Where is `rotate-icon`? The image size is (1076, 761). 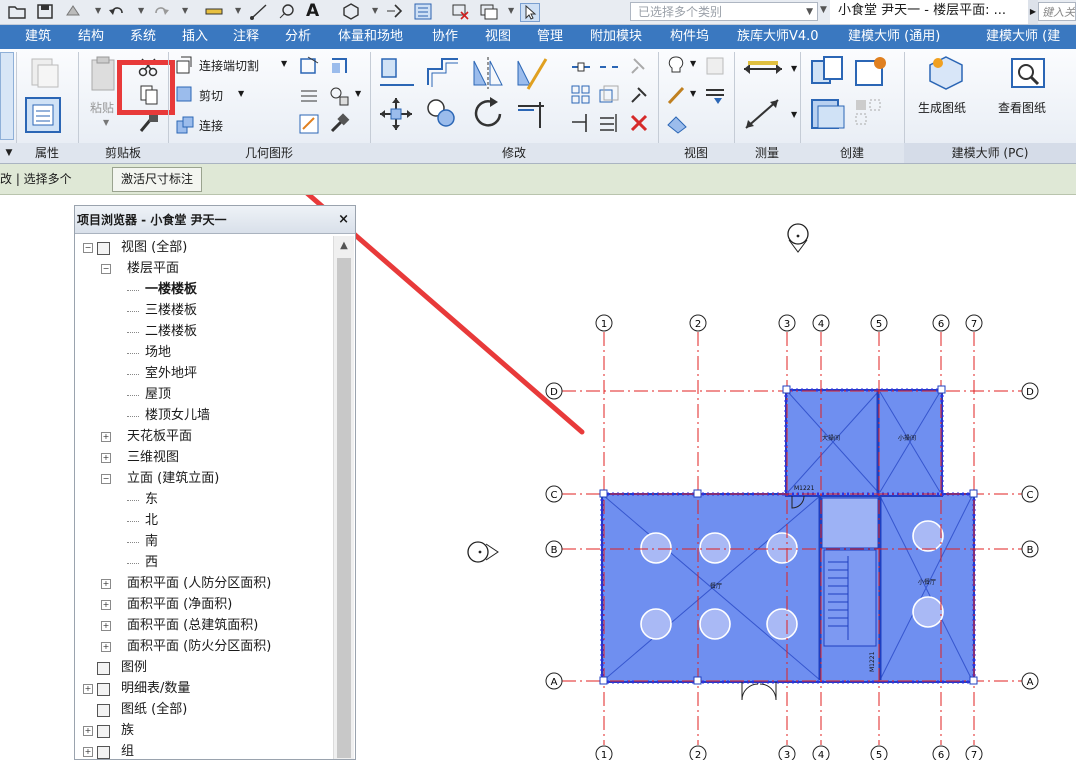 rotate-icon is located at coordinates (488, 114).